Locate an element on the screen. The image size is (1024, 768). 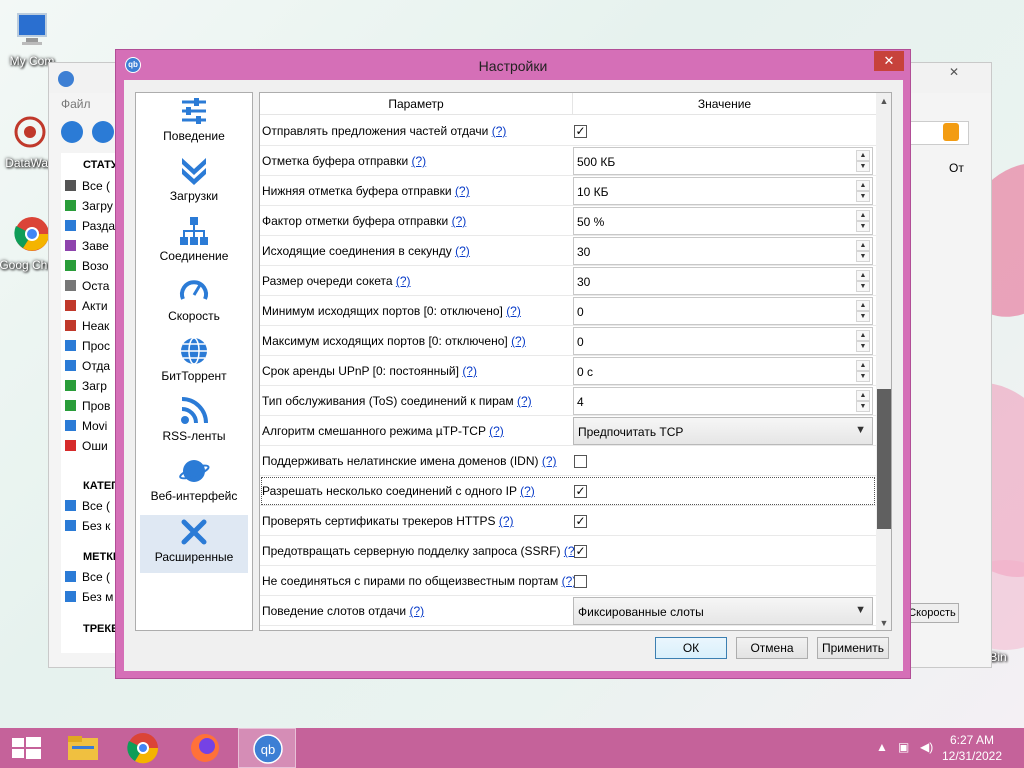
category-битторрент: БитТоррент is located at coordinates (194, 364).